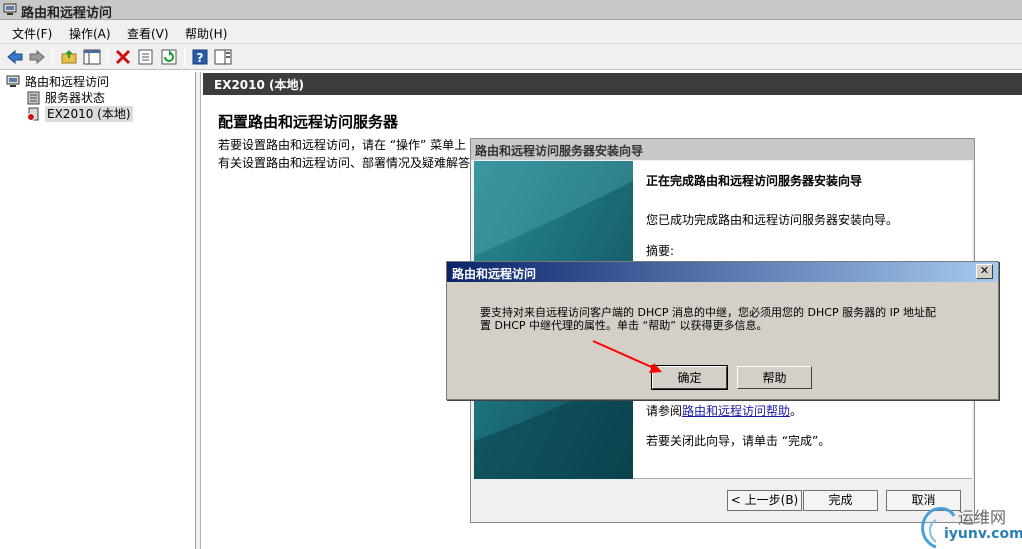 This screenshot has height=549, width=1022. Describe the element at coordinates (624, 325) in the screenshot. I see `dialog-message-line: 置 DHCP 中继代理的属性。单击 “帮助” 以获得更多信息。` at that location.